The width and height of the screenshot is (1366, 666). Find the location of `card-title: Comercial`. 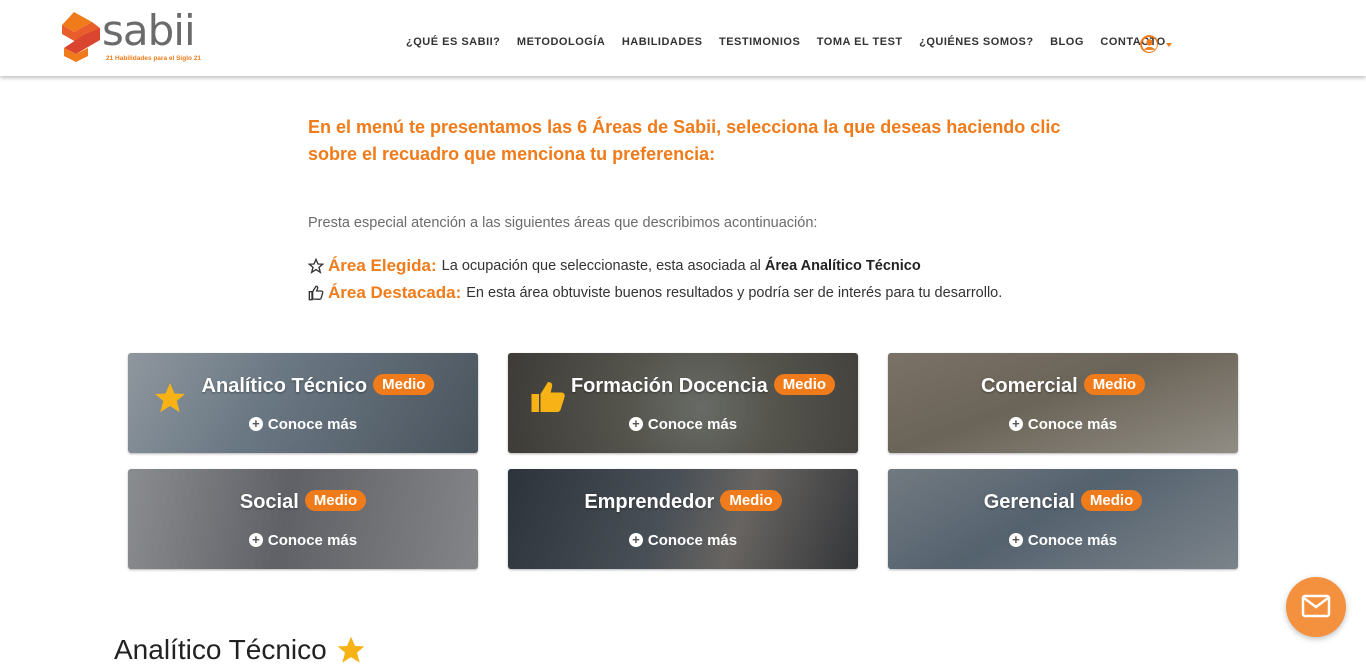

card-title: Comercial is located at coordinates (1029, 386).